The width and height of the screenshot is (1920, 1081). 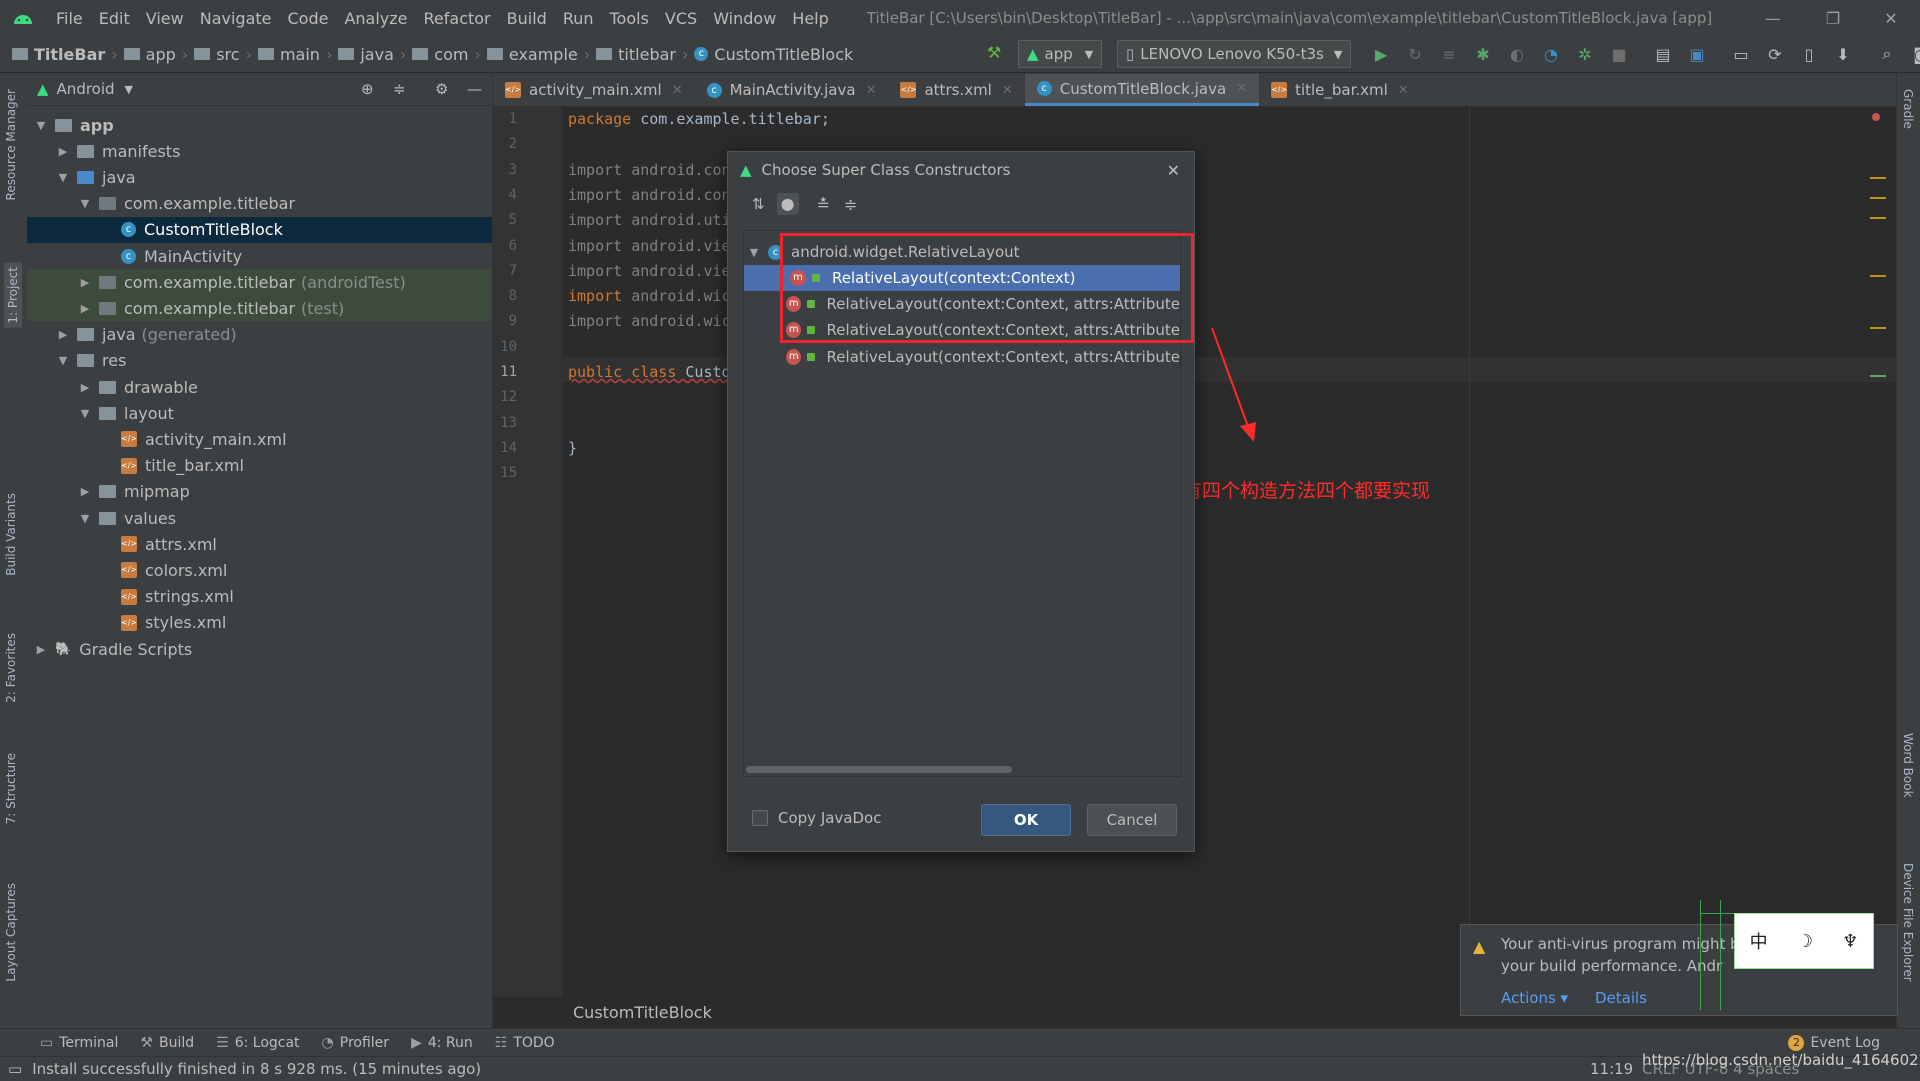 What do you see at coordinates (1483, 54) in the screenshot?
I see `debug-icon: ✱` at bounding box center [1483, 54].